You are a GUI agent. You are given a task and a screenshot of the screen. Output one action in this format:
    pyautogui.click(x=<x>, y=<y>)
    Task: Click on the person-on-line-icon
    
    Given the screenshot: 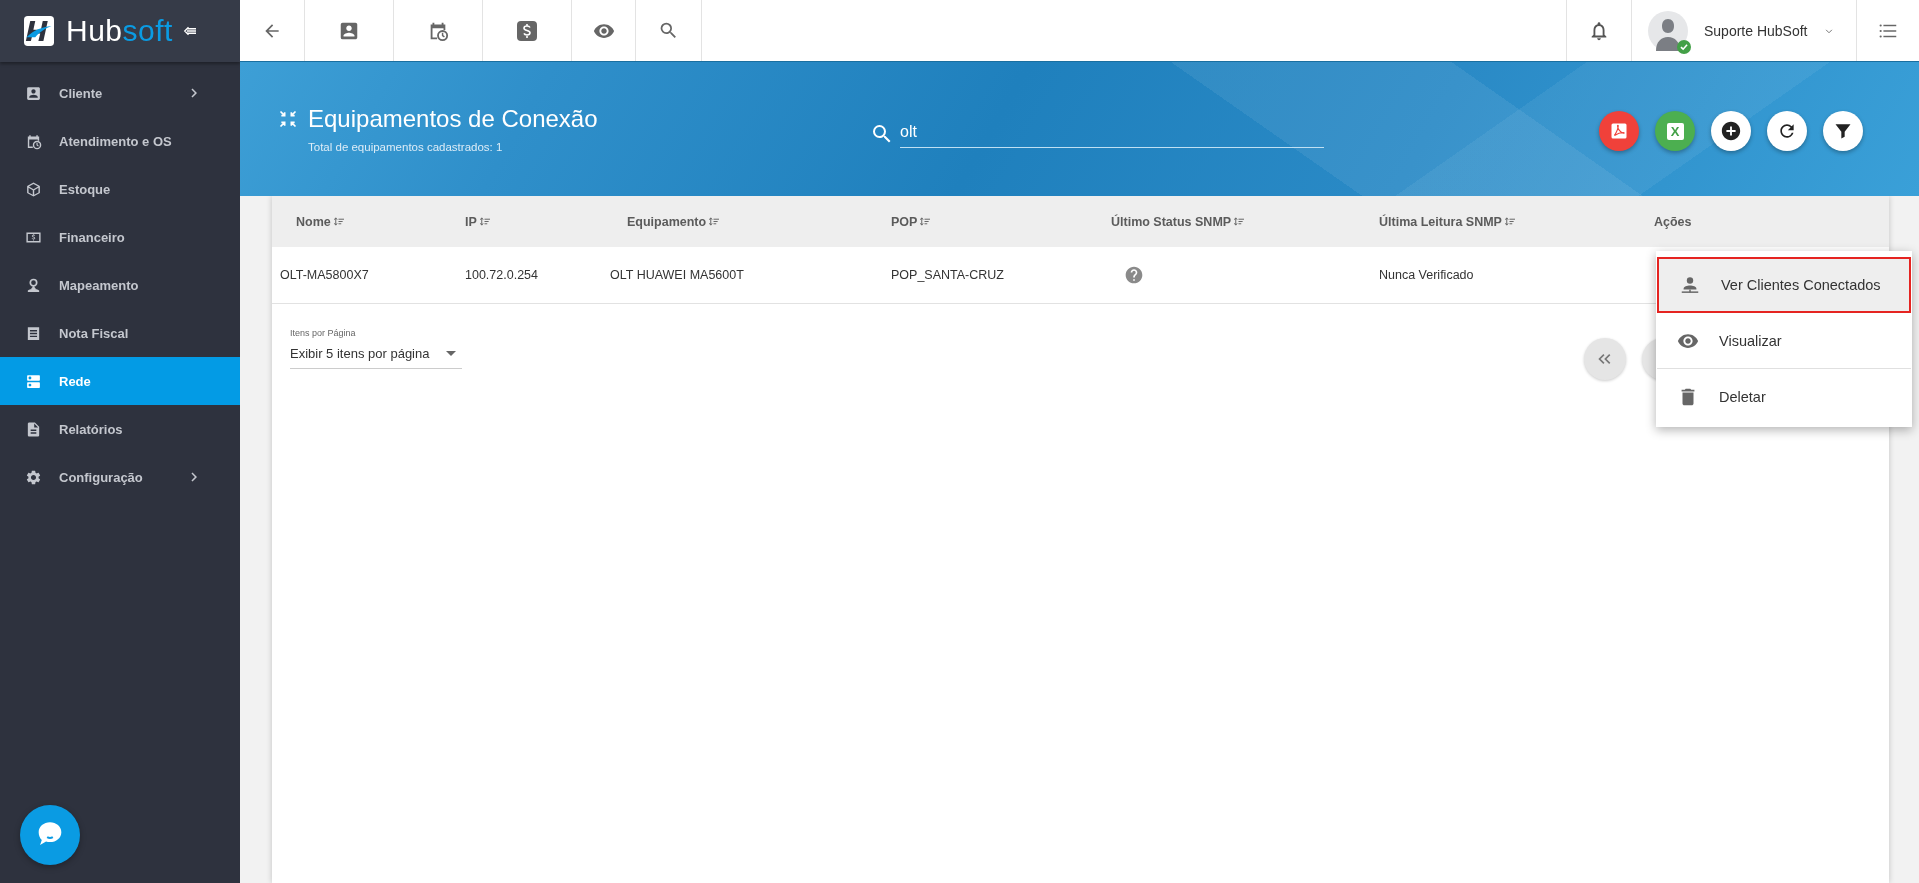 What is the action you would take?
    pyautogui.click(x=1690, y=285)
    